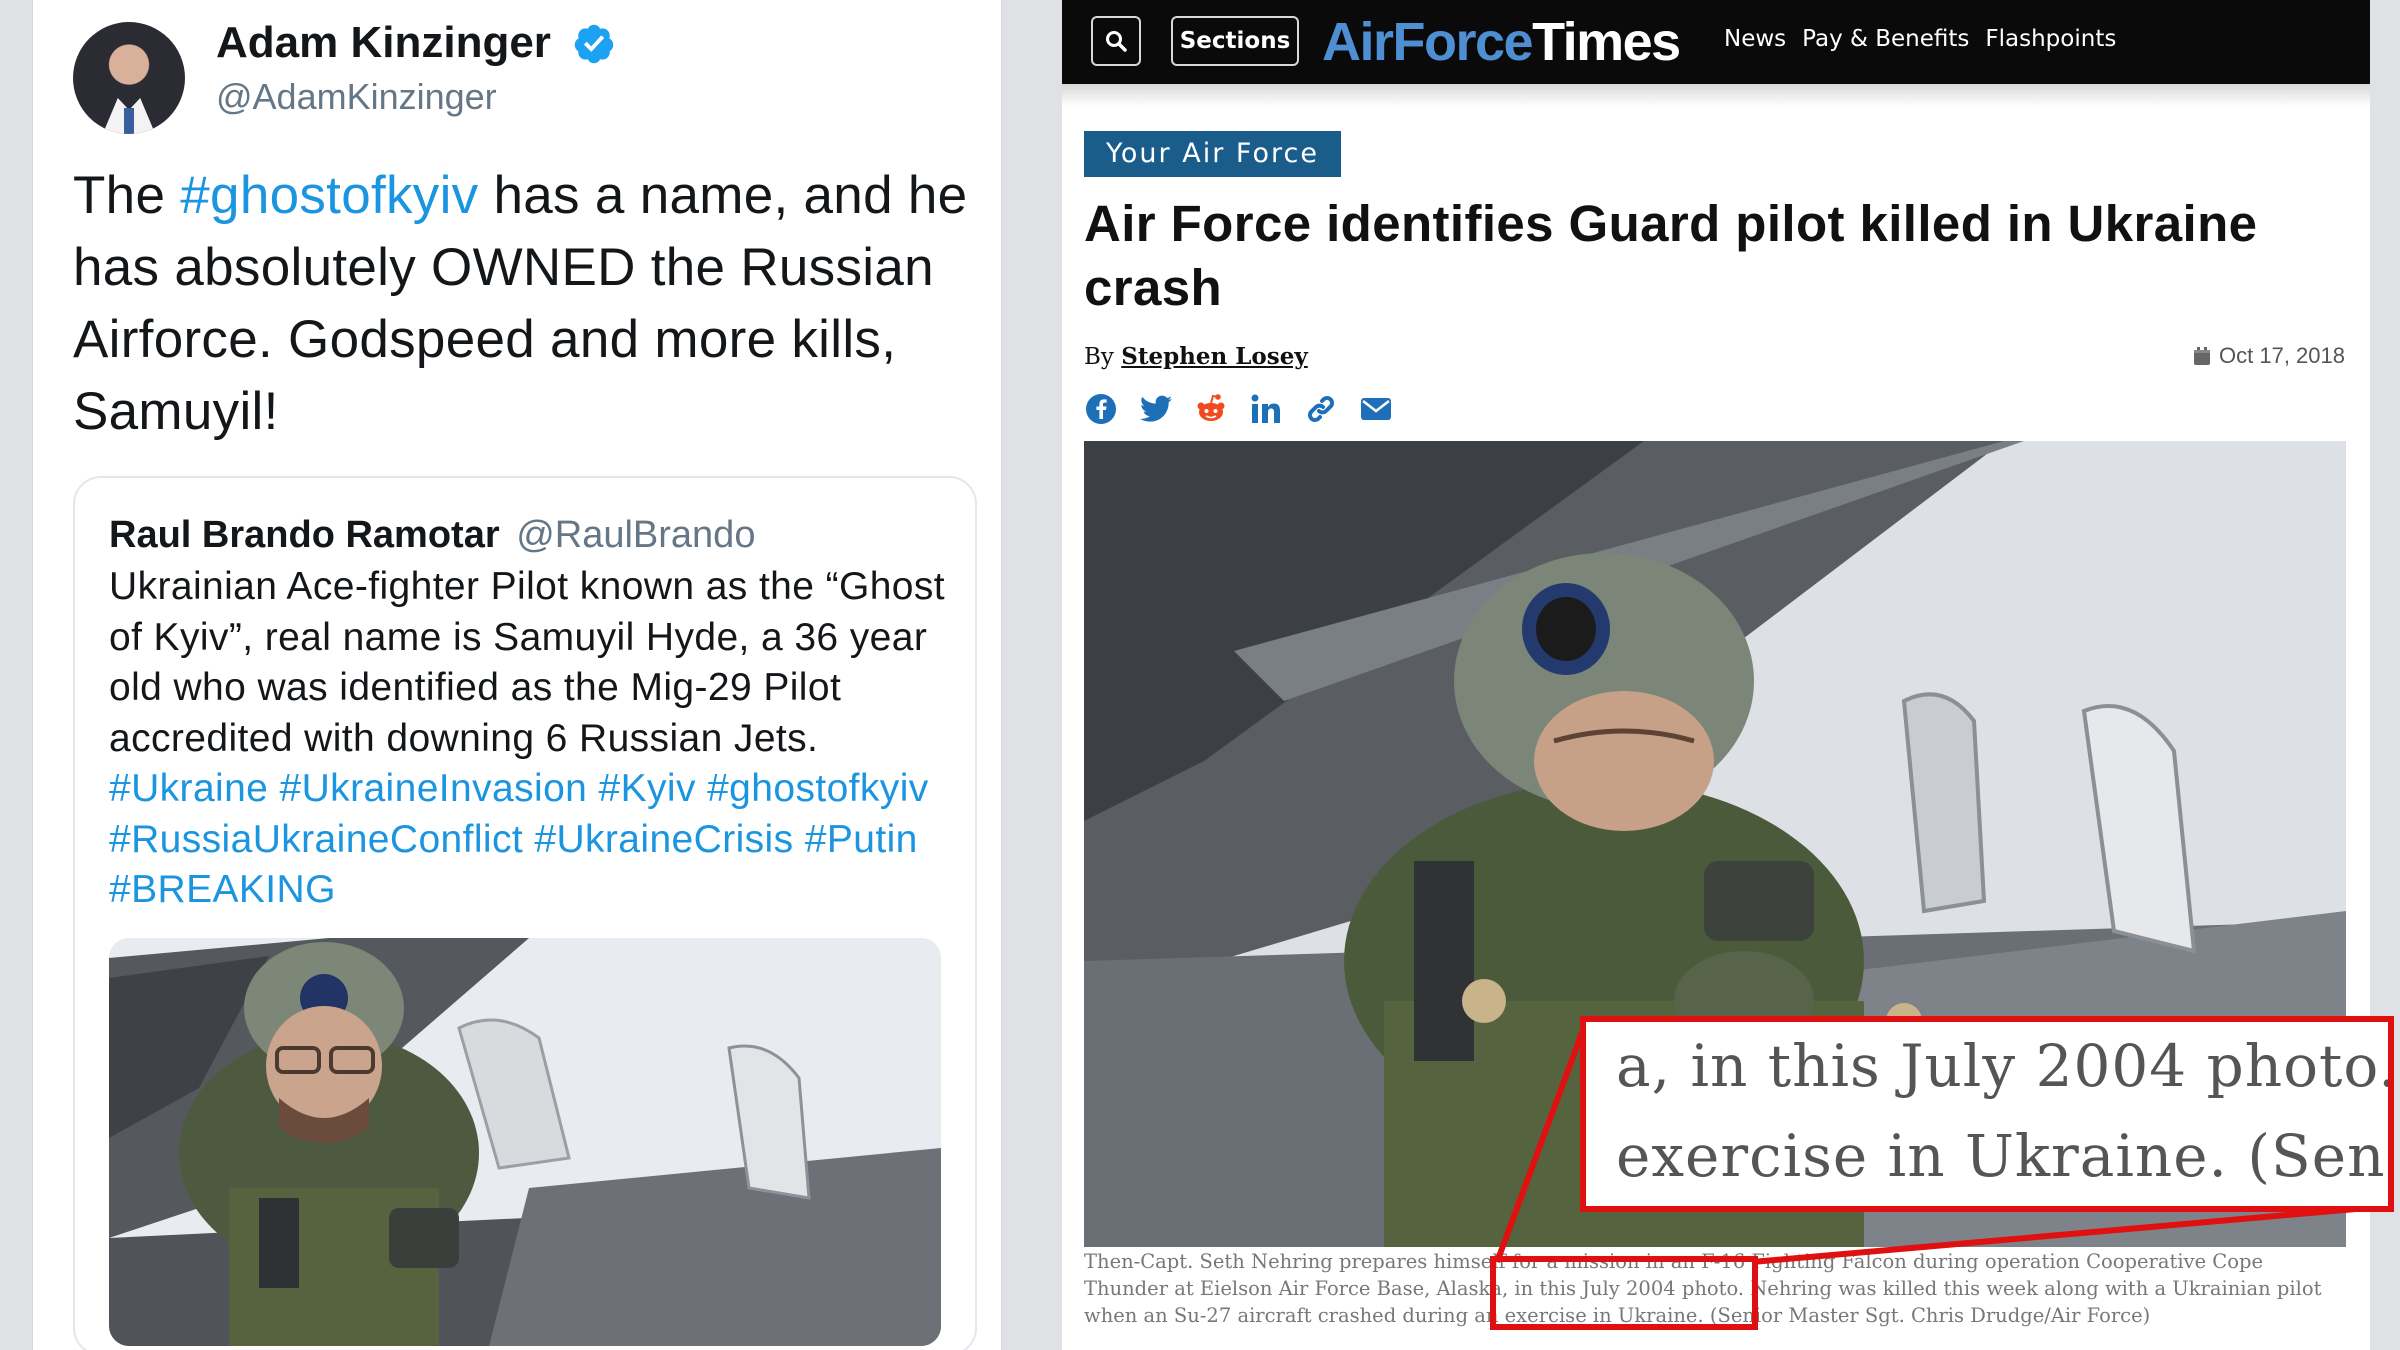  Describe the element at coordinates (129, 78) in the screenshot. I see `avatar` at that location.